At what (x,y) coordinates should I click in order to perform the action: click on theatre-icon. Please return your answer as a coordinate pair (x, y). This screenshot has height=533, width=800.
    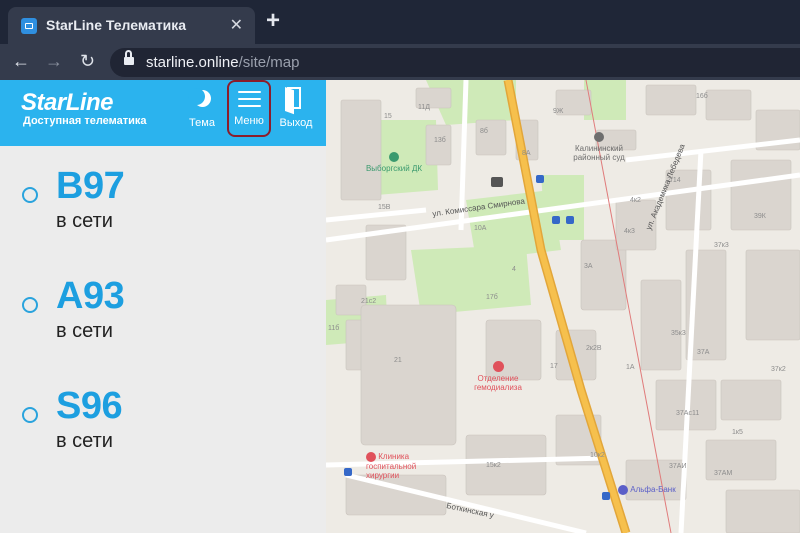
    Looking at the image, I should click on (394, 157).